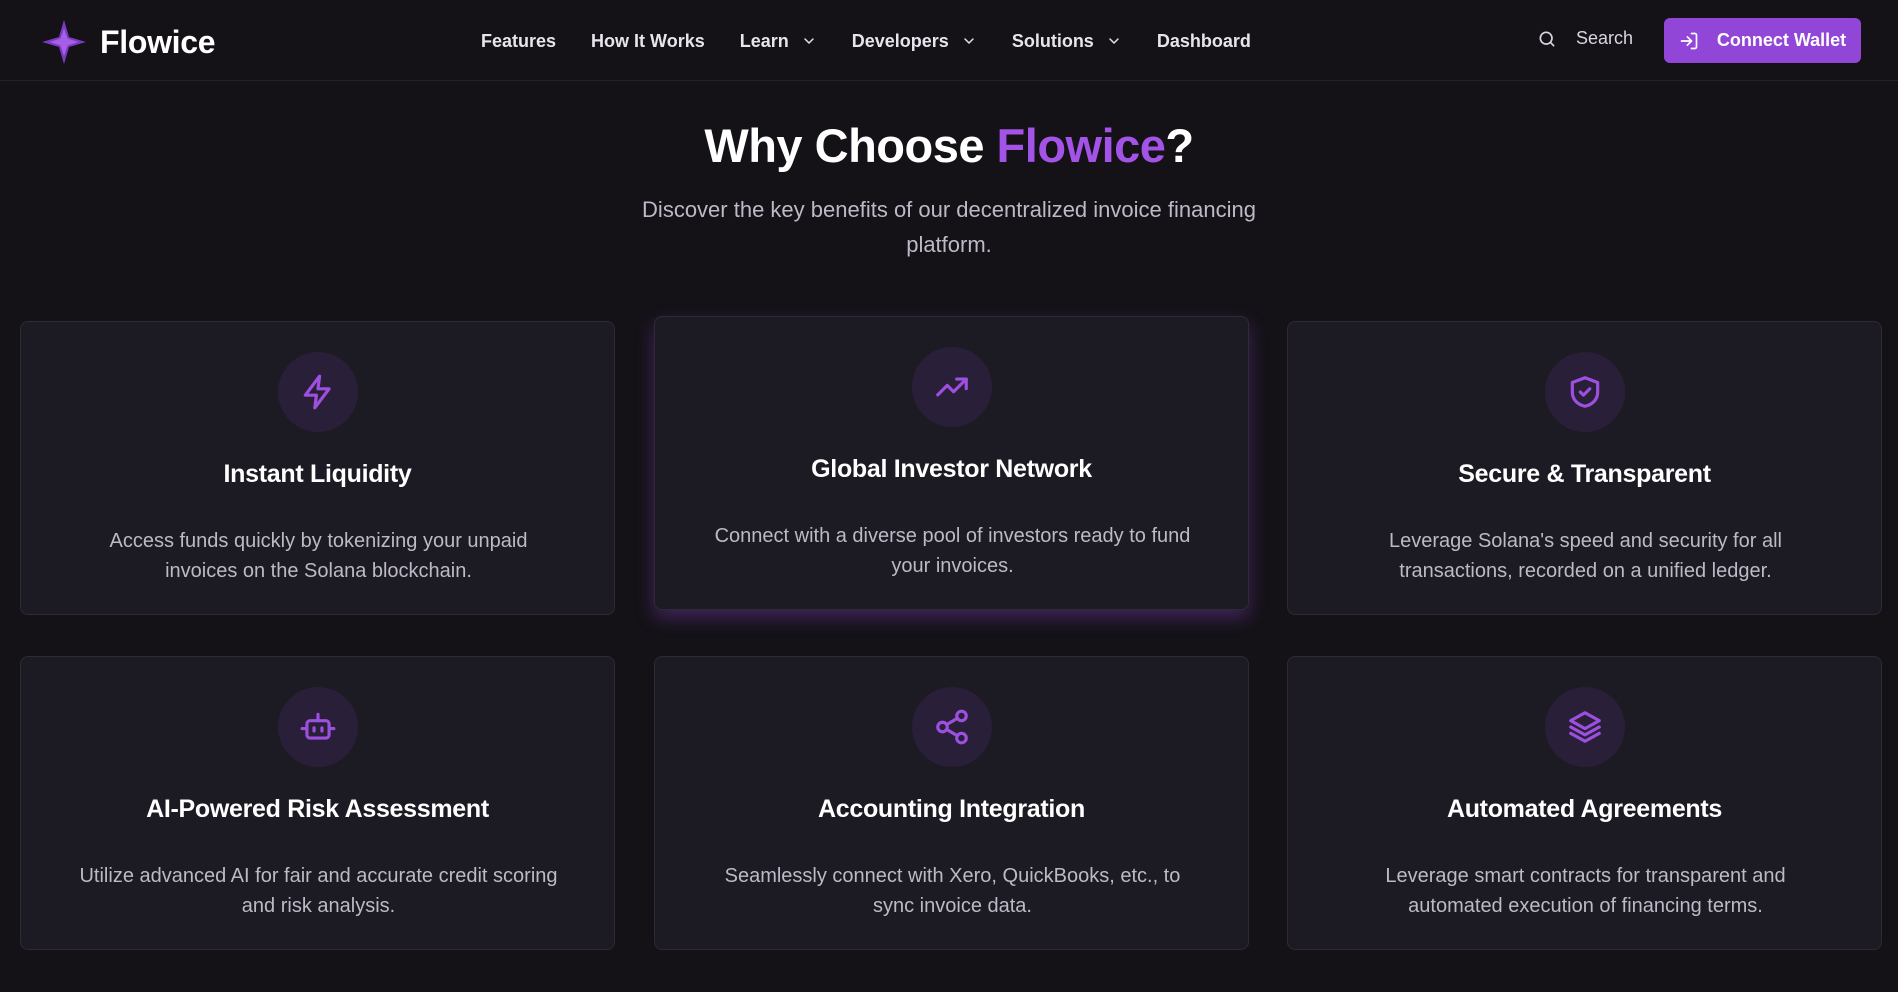 This screenshot has width=1898, height=992. I want to click on section-title-prefix: Why Choose, so click(850, 145).